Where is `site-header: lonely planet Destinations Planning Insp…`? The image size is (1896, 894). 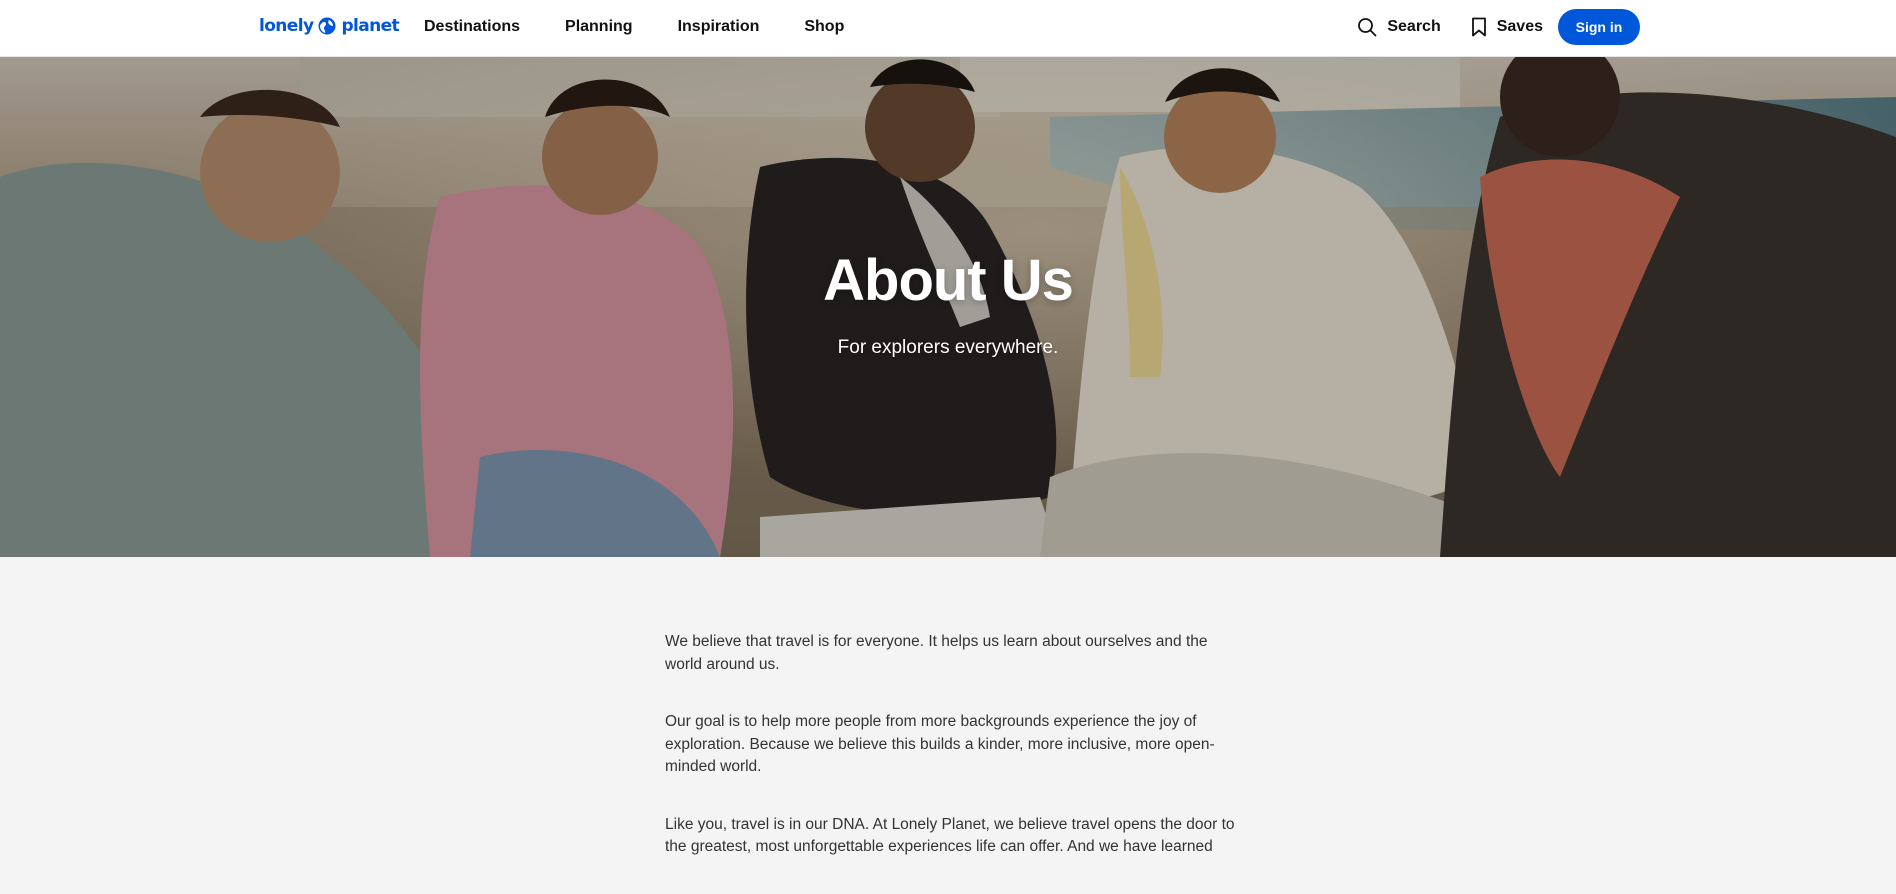 site-header: lonely planet Destinations Planning Insp… is located at coordinates (948, 28).